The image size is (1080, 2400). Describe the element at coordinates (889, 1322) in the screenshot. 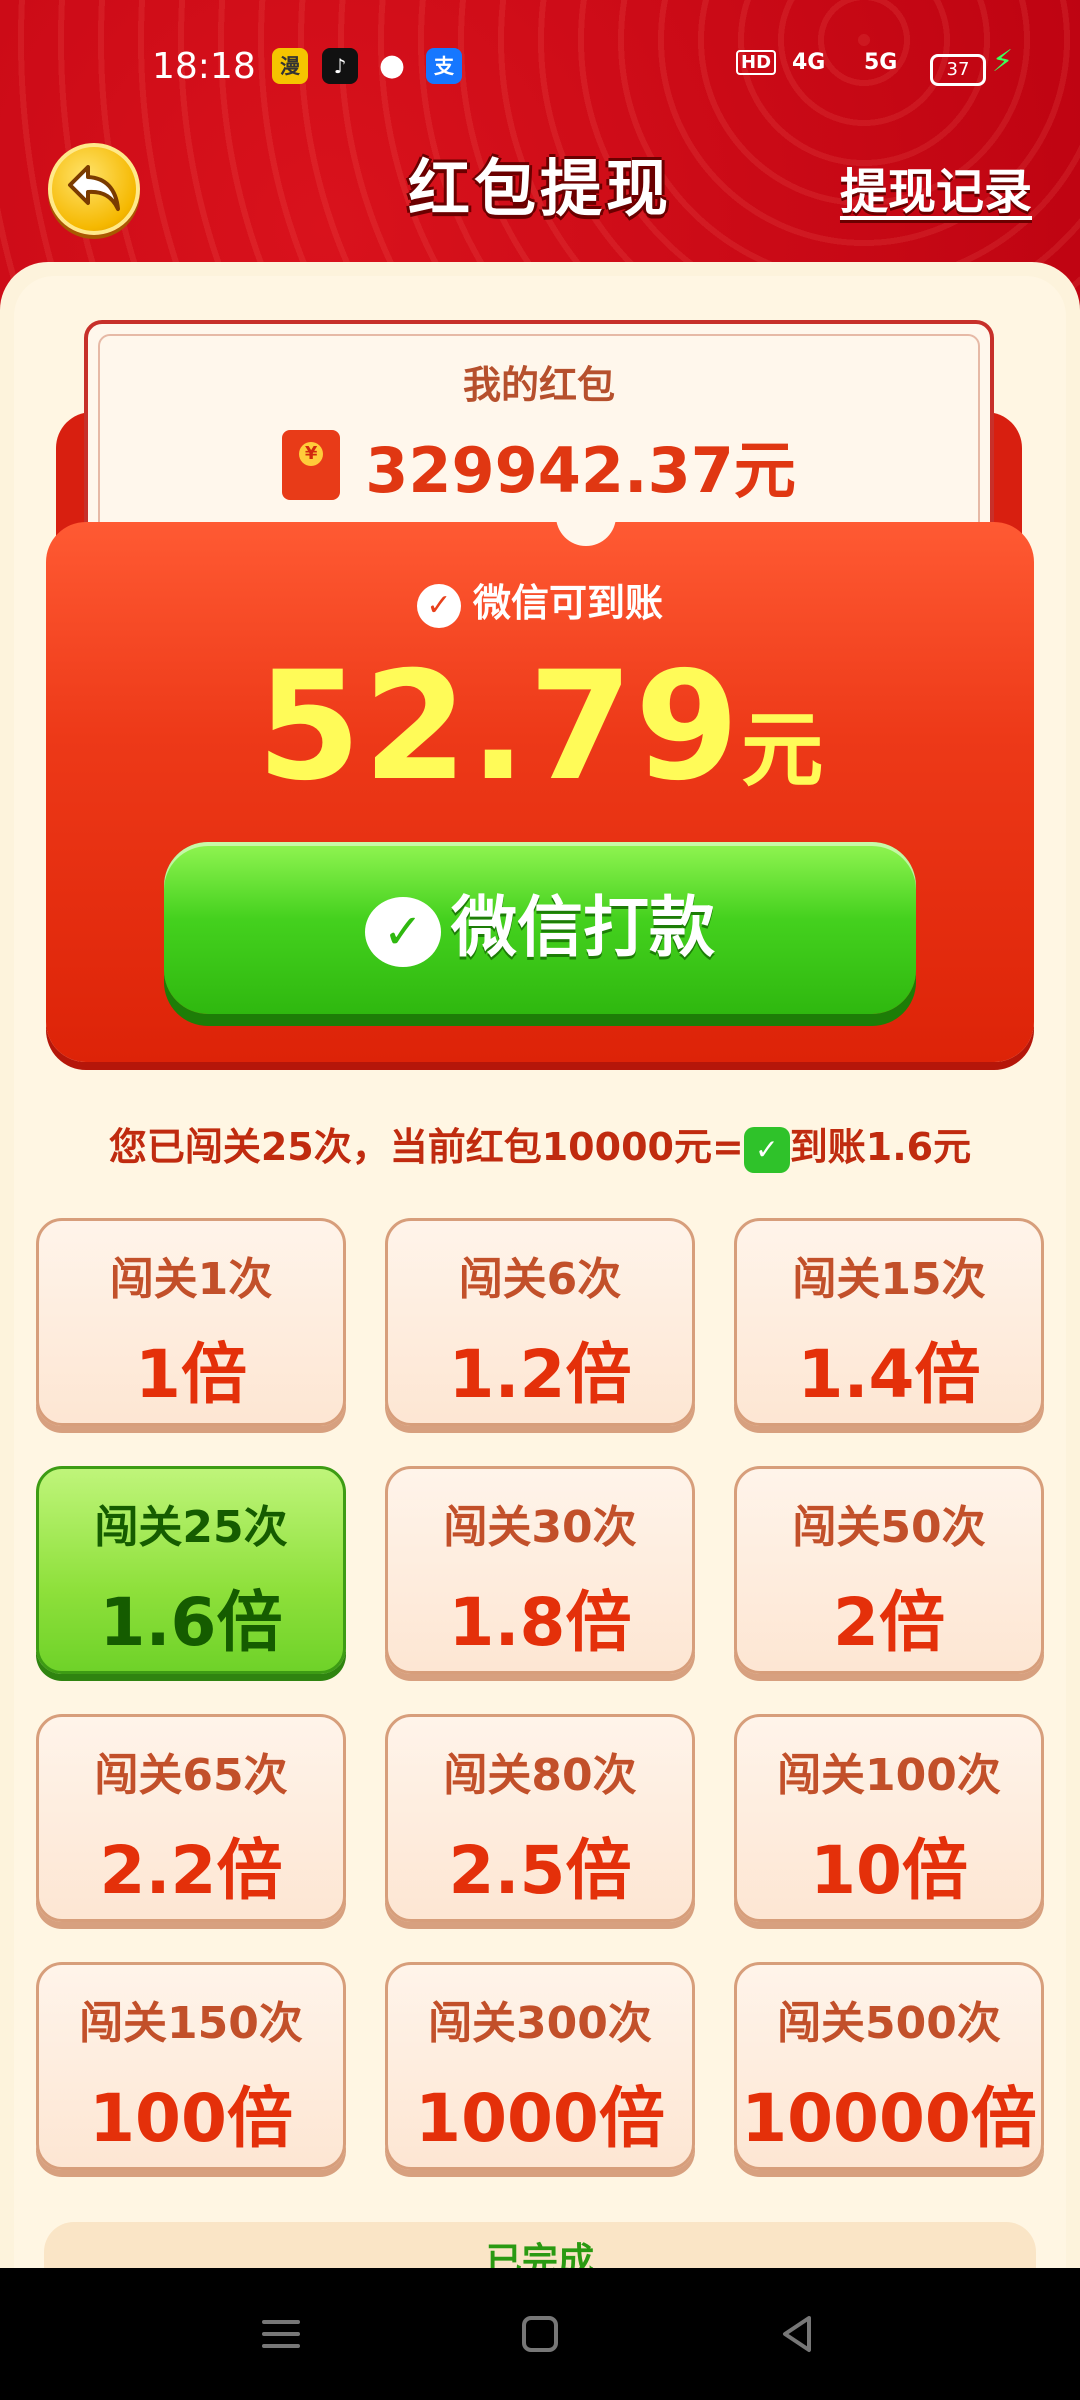

I see `level-cell: 闯关15次 1.4倍` at that location.